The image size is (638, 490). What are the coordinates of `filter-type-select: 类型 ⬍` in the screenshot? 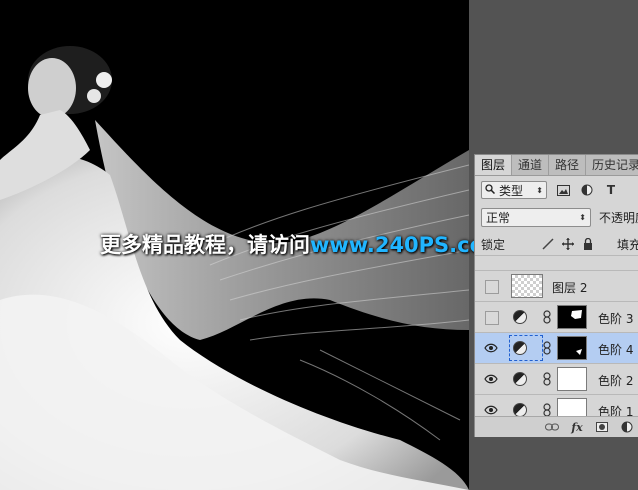 It's located at (514, 190).